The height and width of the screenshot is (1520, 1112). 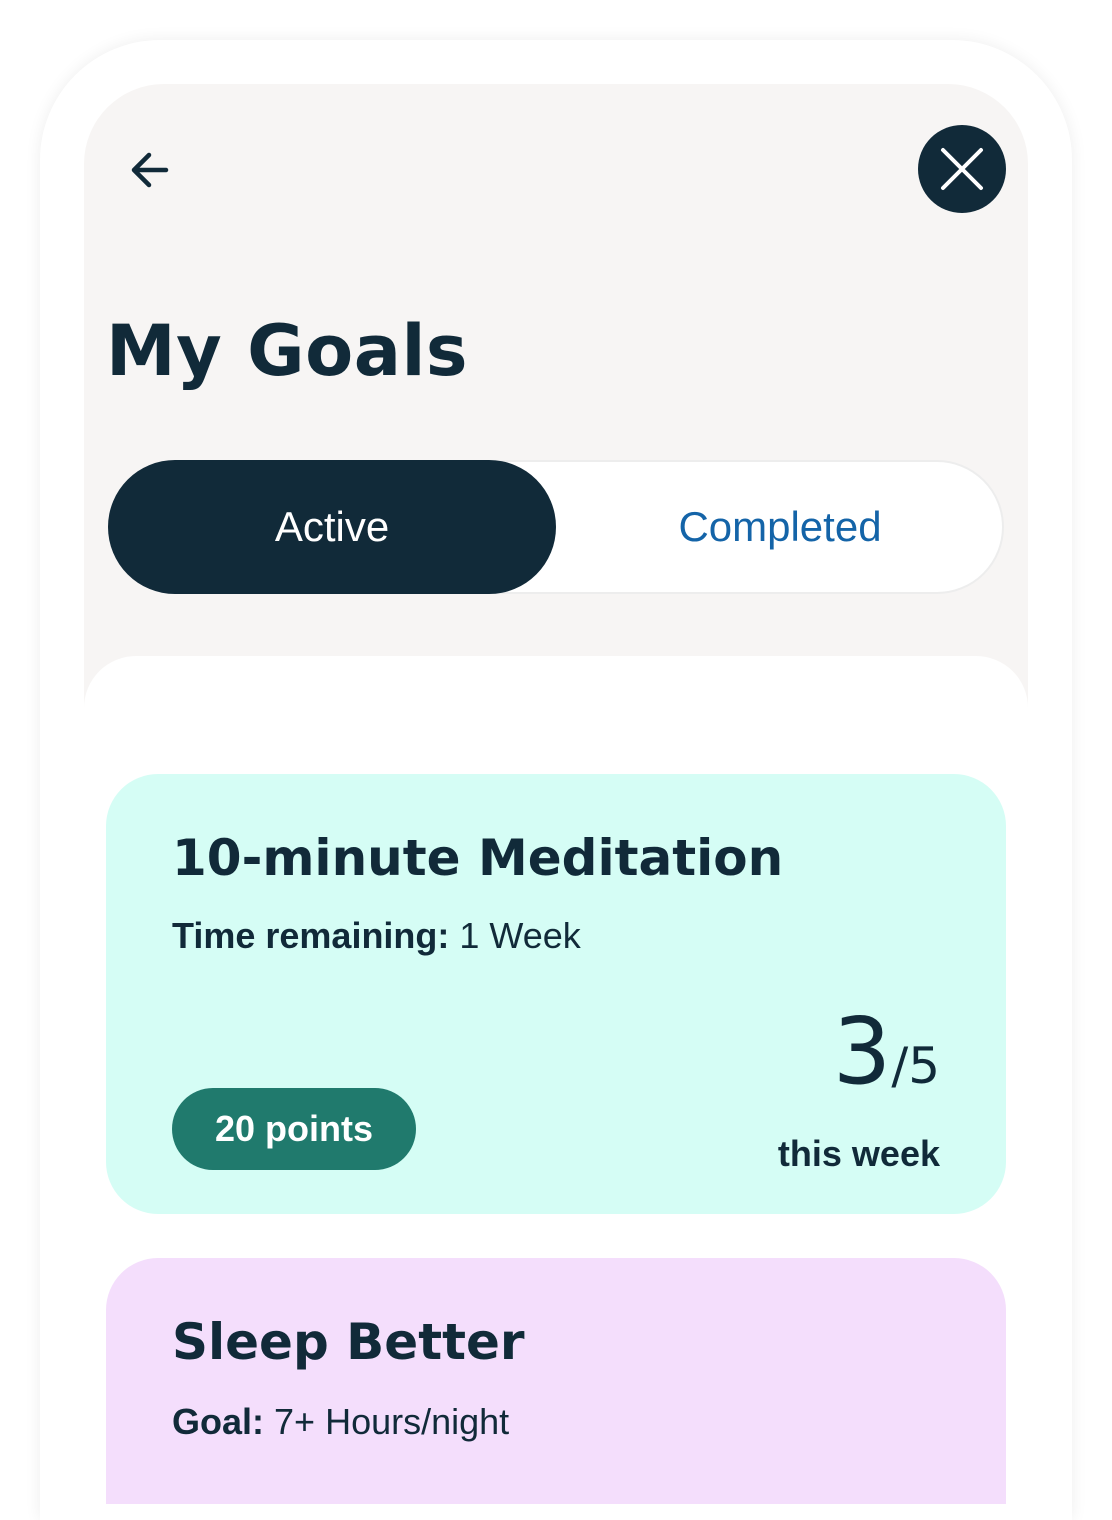 What do you see at coordinates (478, 858) in the screenshot?
I see `goal-title: 10-minute Meditation` at bounding box center [478, 858].